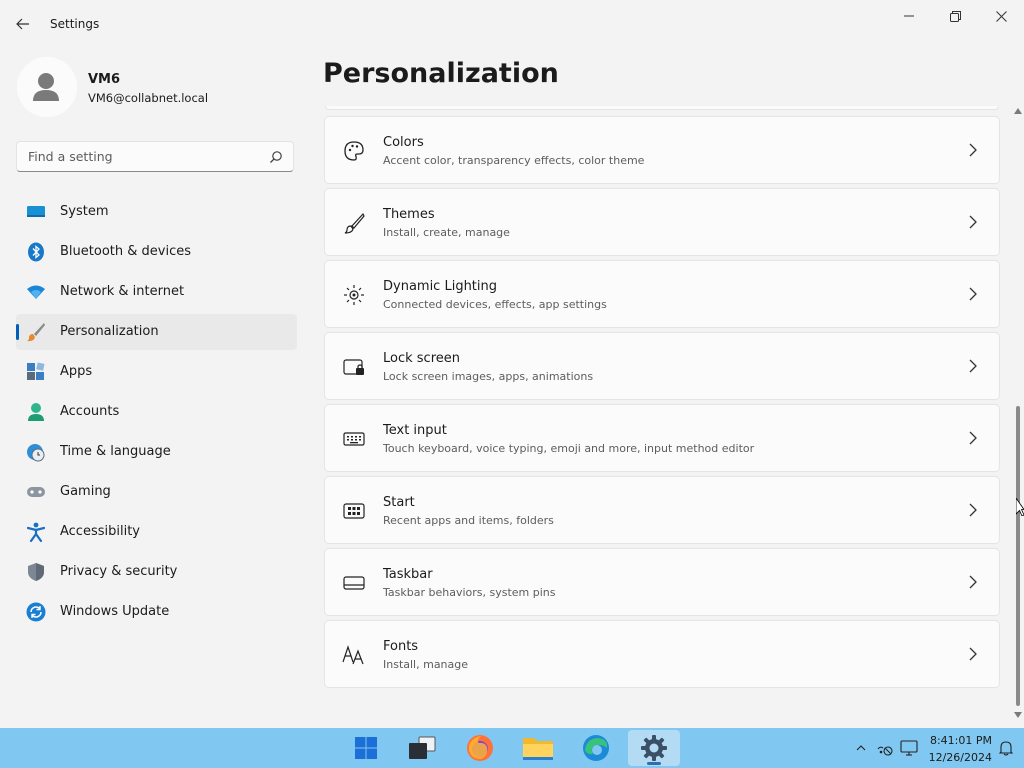 The width and height of the screenshot is (1024, 768). What do you see at coordinates (119, 571) in the screenshot?
I see `sidebar-item-label: Privacy & security` at bounding box center [119, 571].